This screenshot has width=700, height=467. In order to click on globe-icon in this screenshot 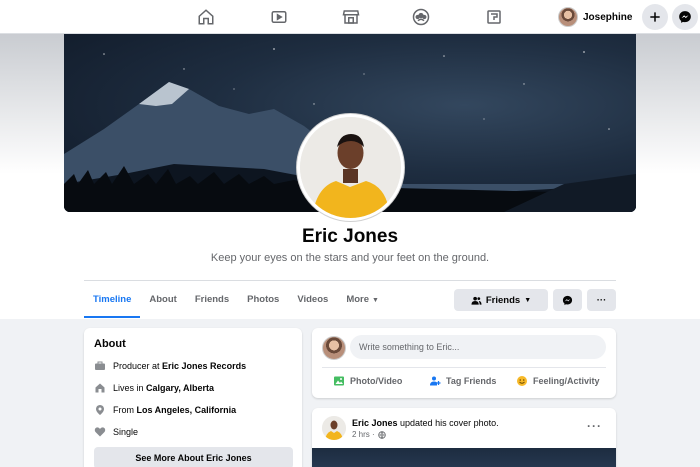, I will do `click(381, 434)`.